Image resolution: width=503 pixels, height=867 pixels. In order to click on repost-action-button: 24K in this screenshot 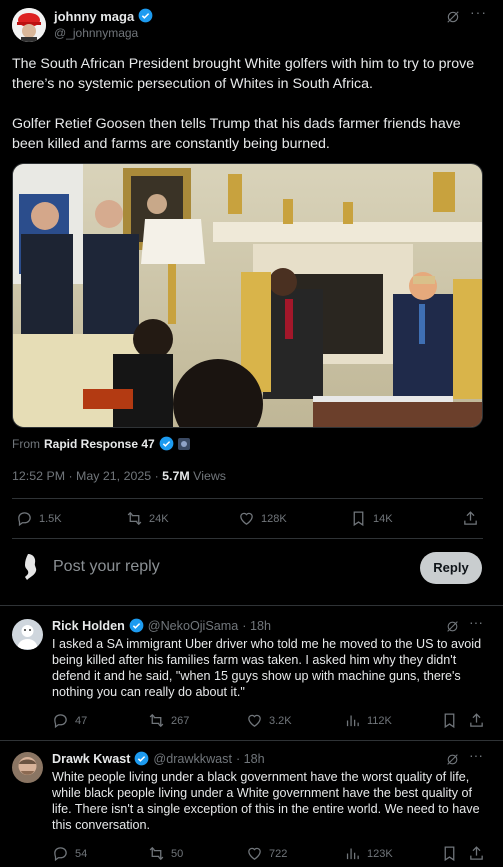, I will do `click(147, 518)`.